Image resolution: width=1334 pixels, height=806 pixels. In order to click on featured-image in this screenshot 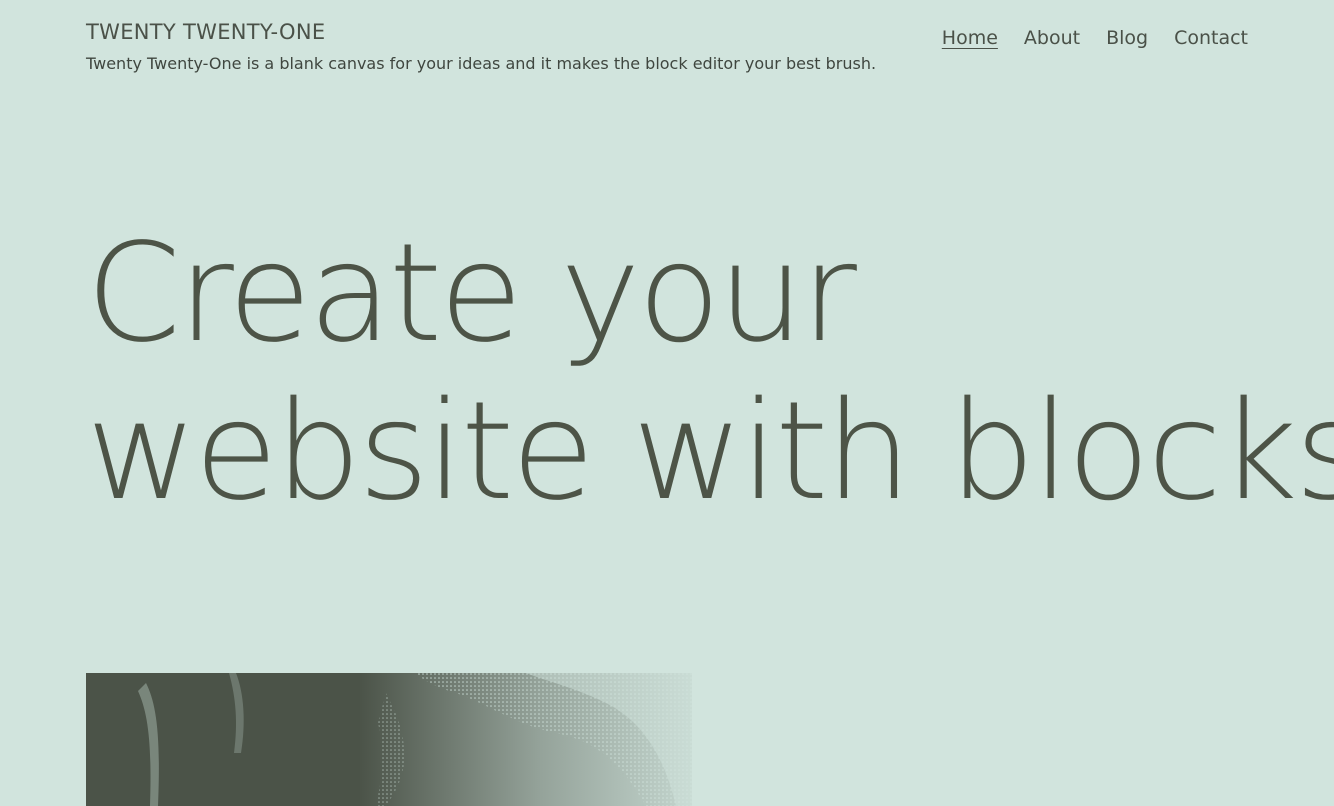, I will do `click(389, 739)`.